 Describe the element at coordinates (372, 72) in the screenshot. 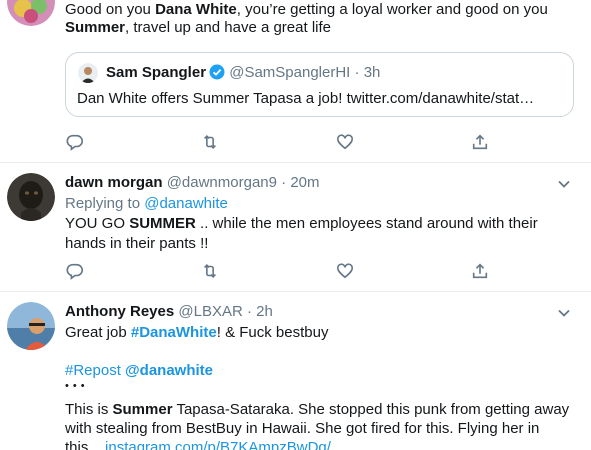

I see `quoted-timestamp: 3h` at that location.